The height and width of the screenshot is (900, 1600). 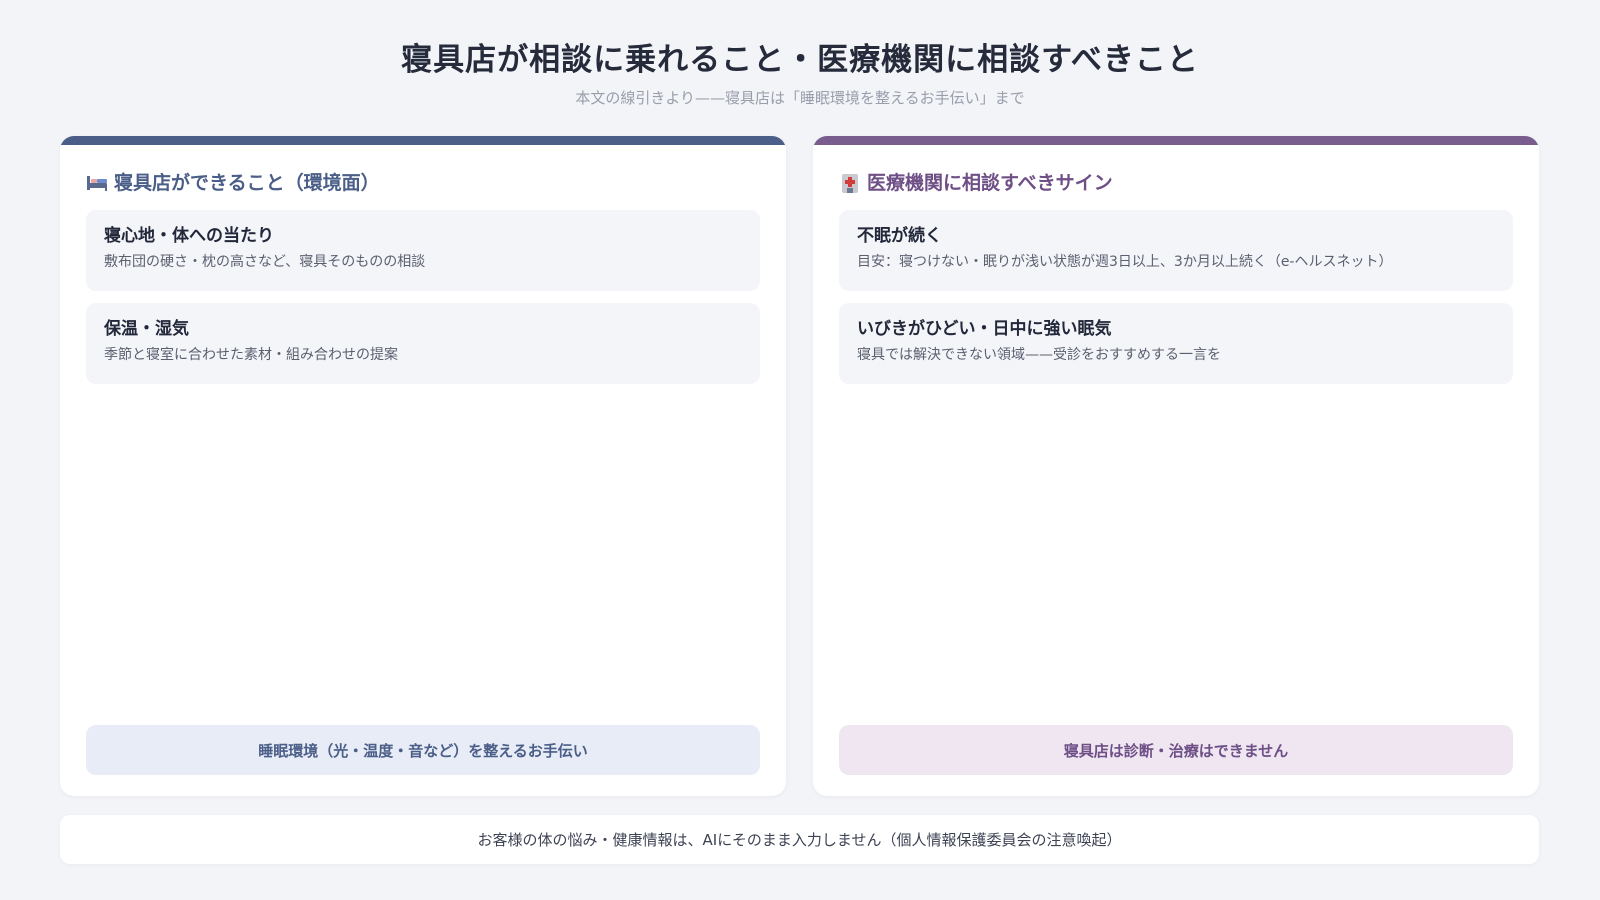 I want to click on card-title: 不眠が続く, so click(x=899, y=236).